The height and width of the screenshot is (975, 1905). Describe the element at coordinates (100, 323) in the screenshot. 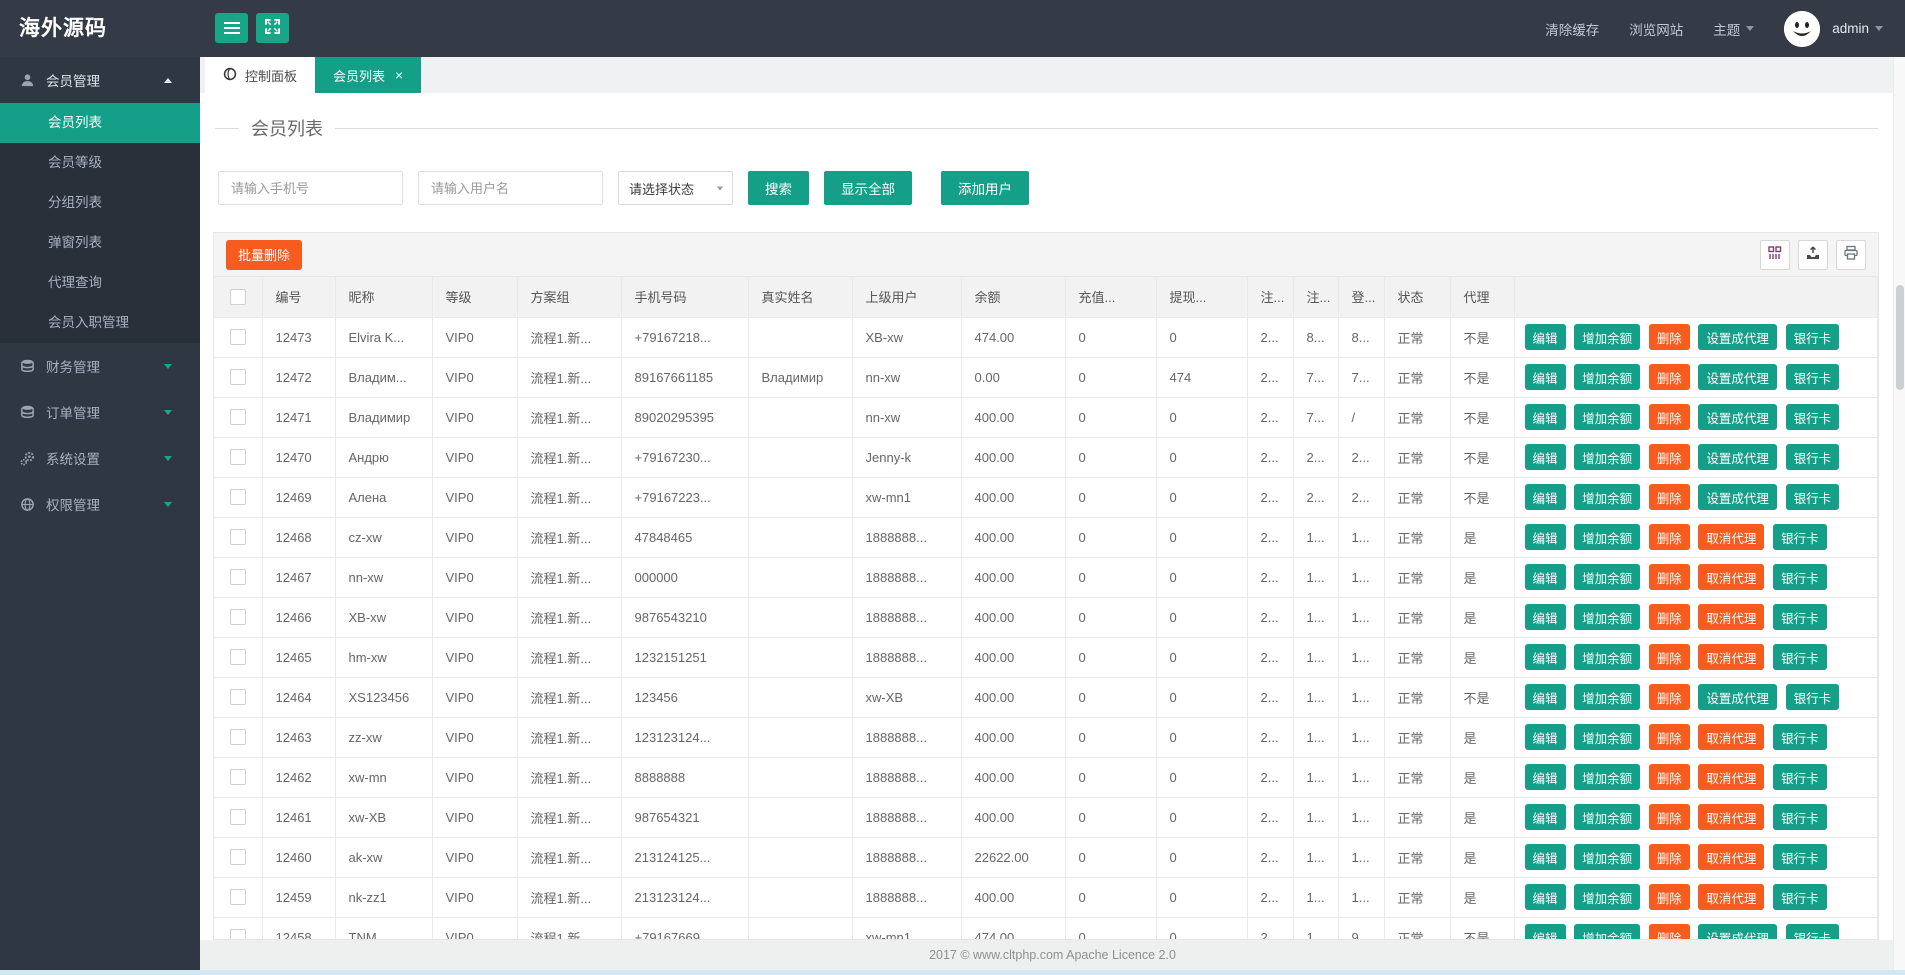

I see `sidebar-subitem-member-entry: 会员入职管理` at that location.